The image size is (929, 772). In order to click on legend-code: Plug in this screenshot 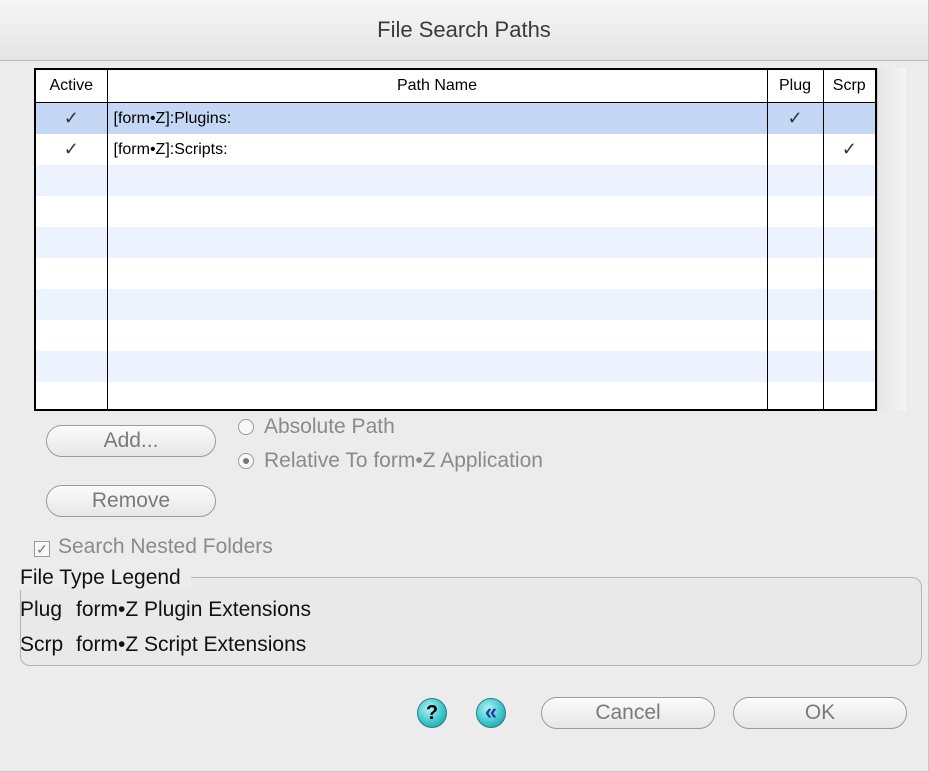, I will do `click(41, 609)`.